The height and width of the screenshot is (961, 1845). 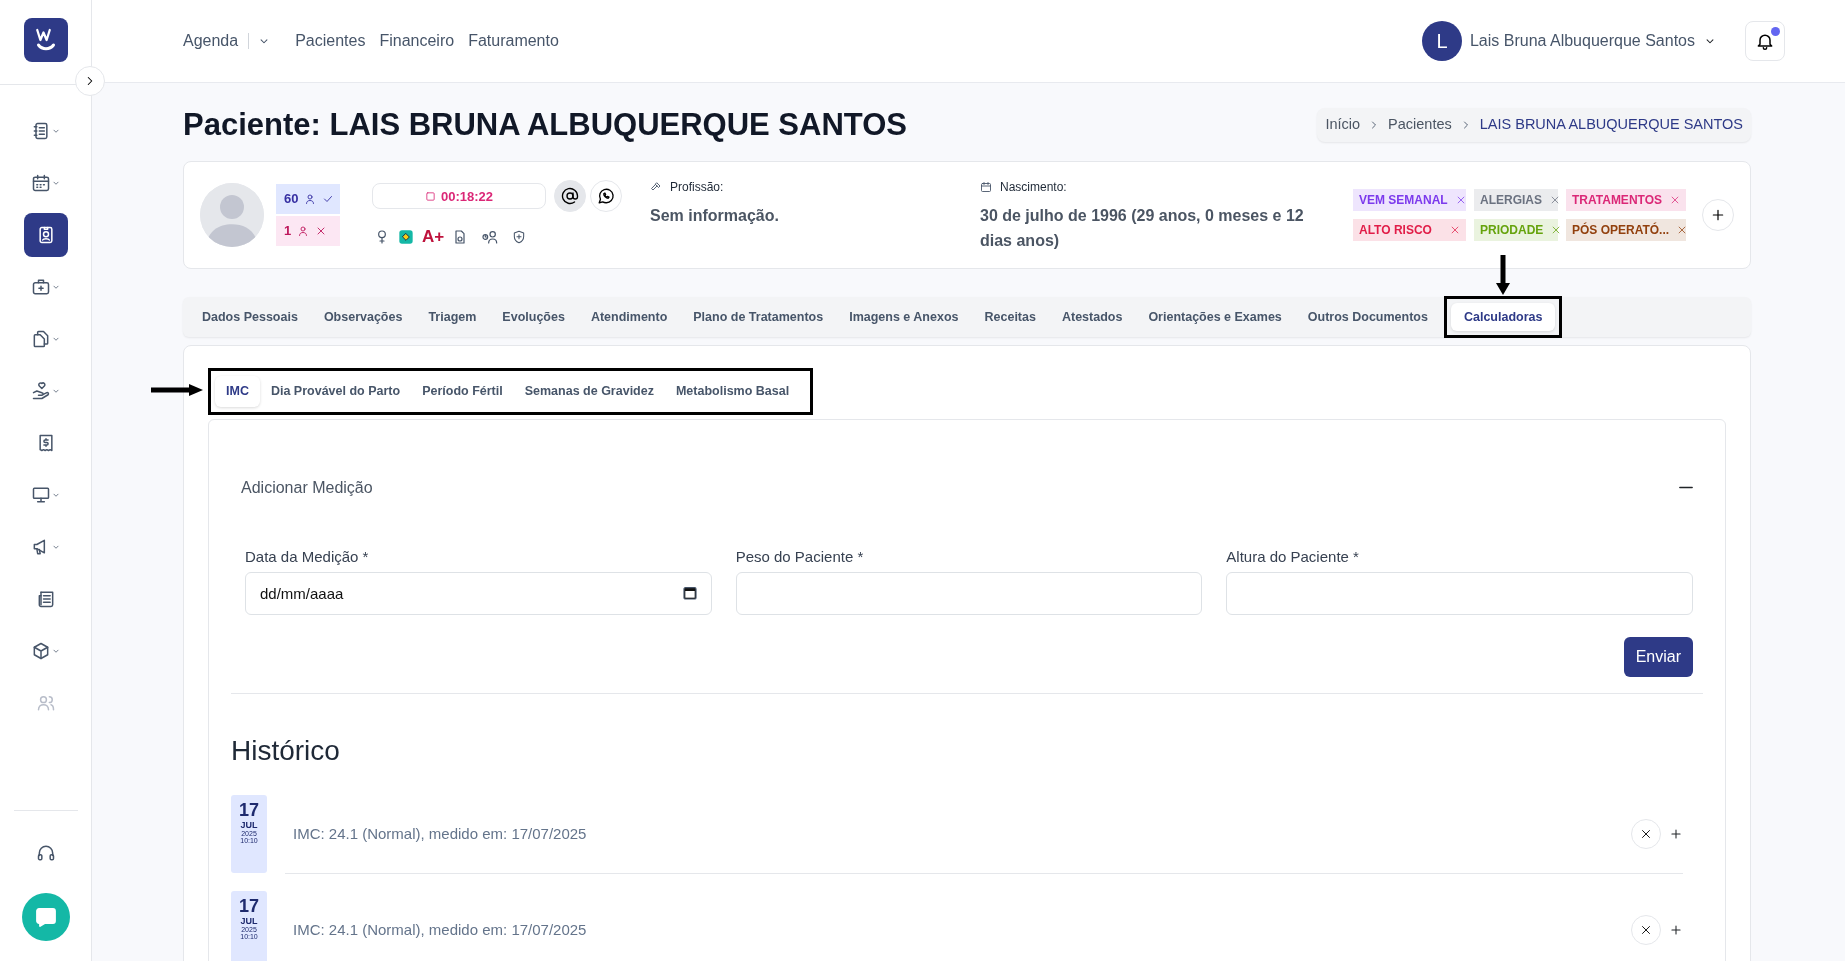 What do you see at coordinates (1516, 200) in the screenshot?
I see `patient-tag: ALERGIAS` at bounding box center [1516, 200].